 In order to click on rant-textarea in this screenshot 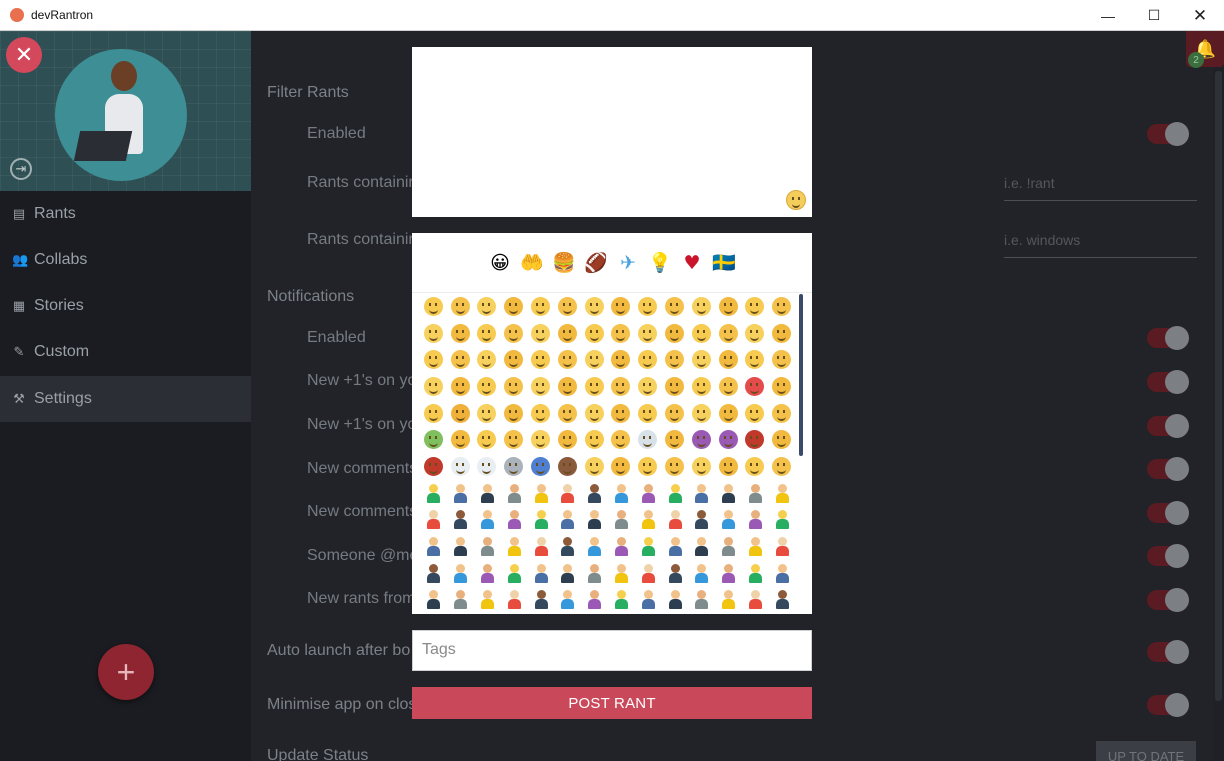, I will do `click(612, 132)`.